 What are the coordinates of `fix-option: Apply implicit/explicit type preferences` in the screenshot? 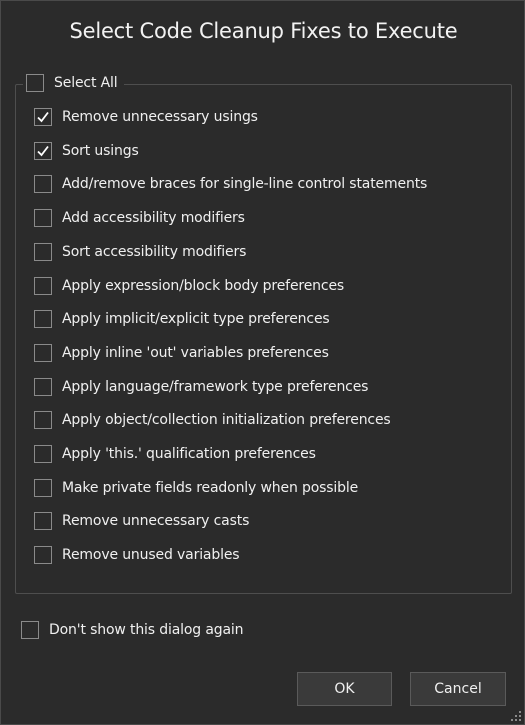 It's located at (182, 319).